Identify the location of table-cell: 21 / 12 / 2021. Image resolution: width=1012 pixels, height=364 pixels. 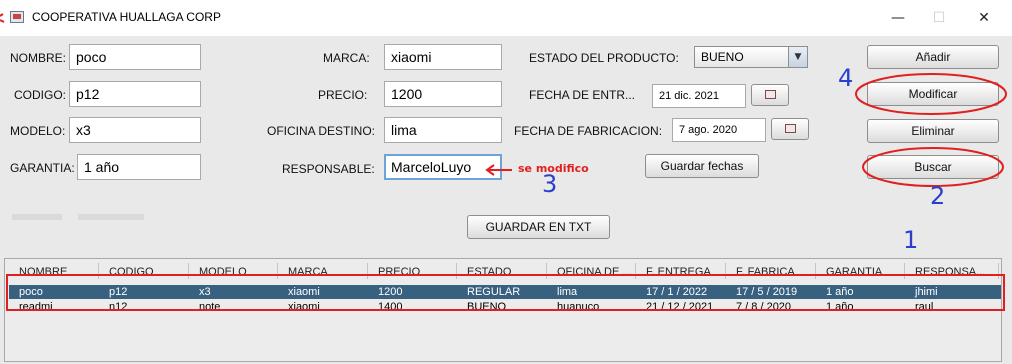
(680, 307).